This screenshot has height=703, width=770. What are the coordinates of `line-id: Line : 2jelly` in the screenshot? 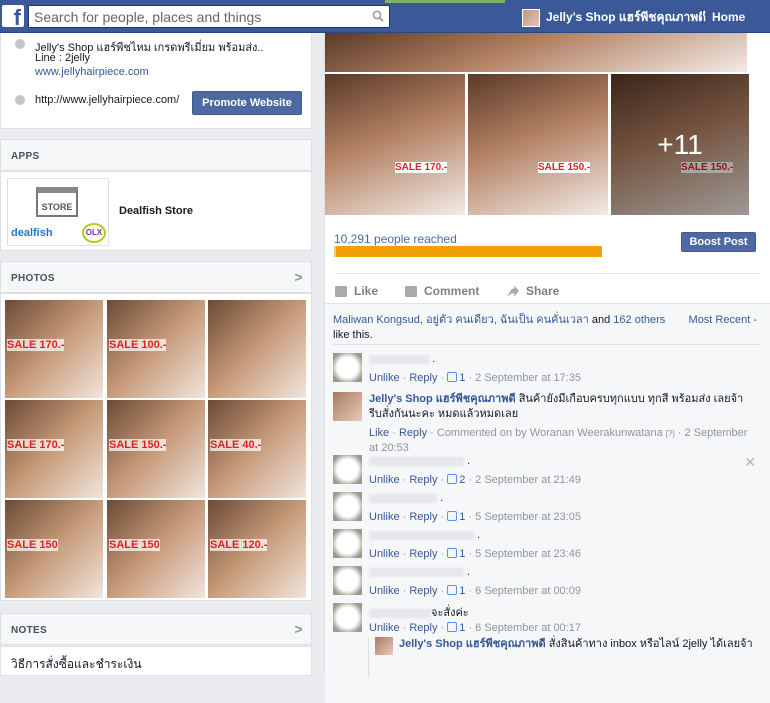 It's located at (63, 58).